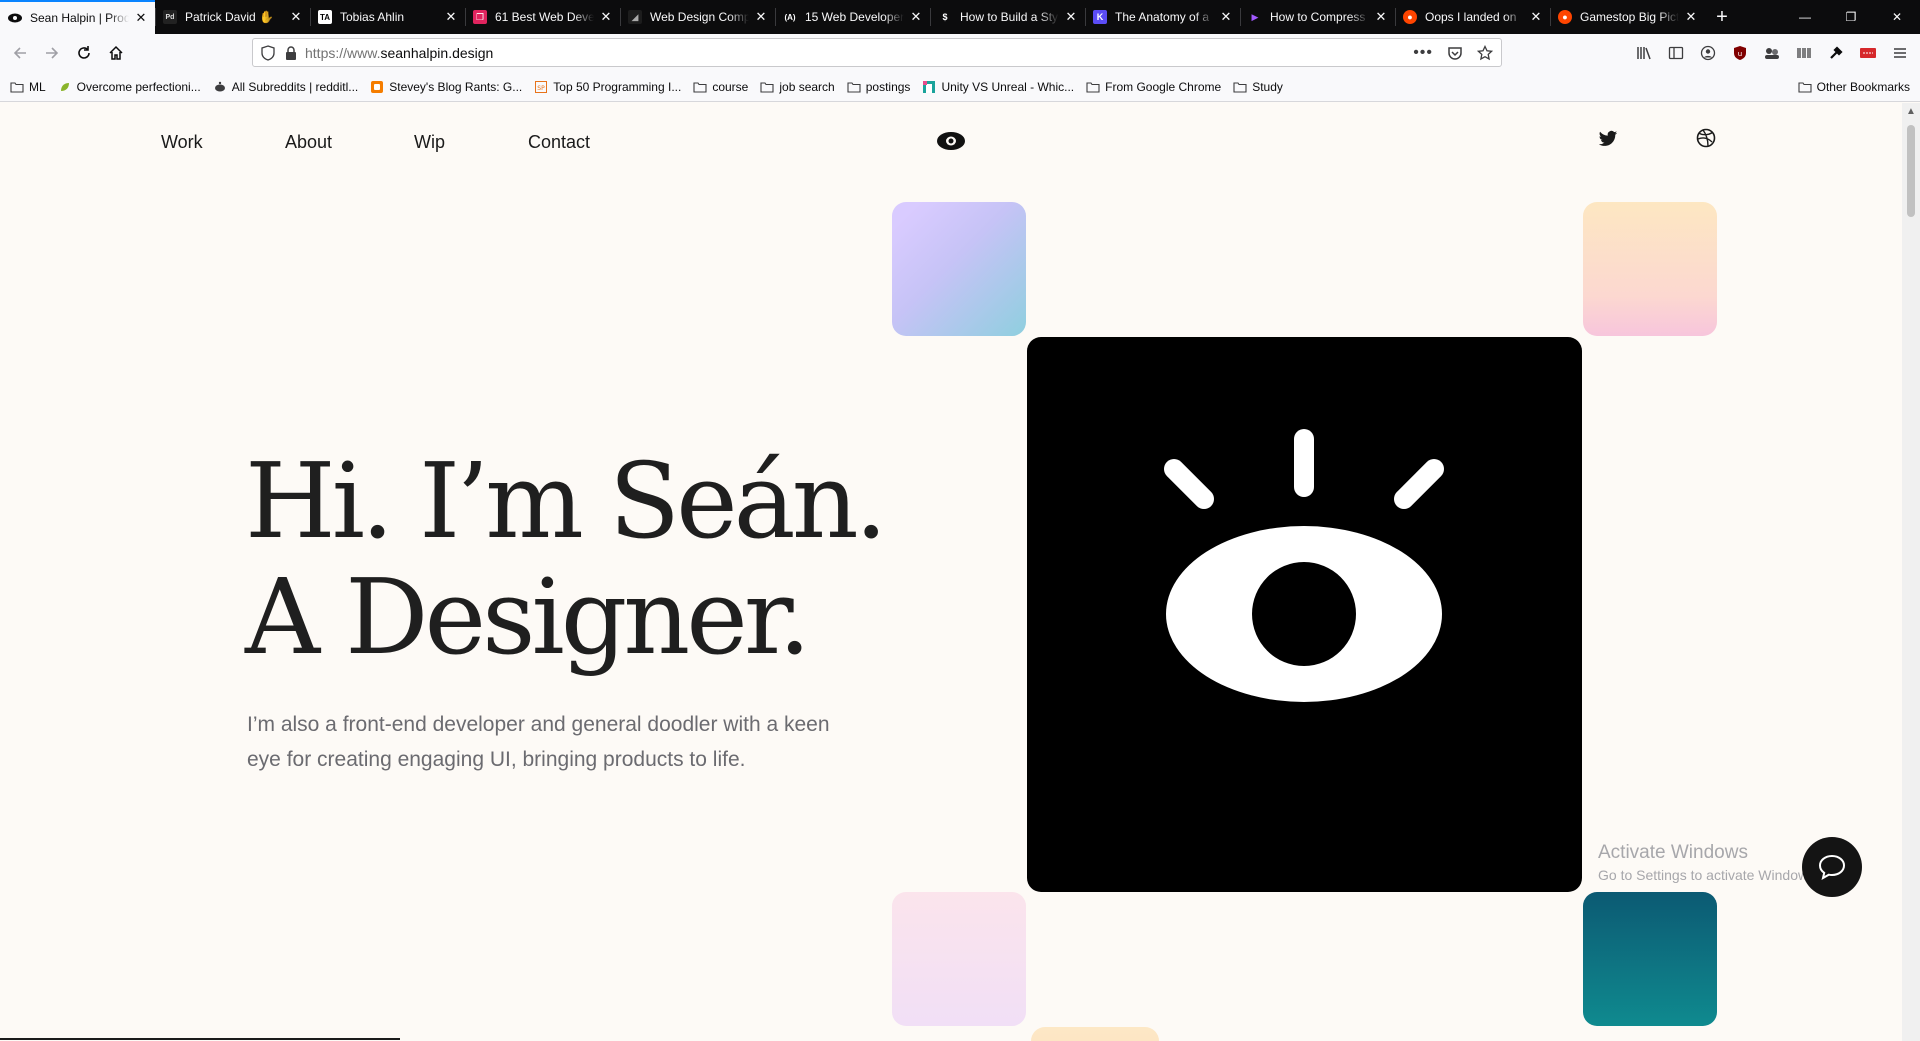  Describe the element at coordinates (1911, 572) in the screenshot. I see `page-scrollbar: ▲` at that location.